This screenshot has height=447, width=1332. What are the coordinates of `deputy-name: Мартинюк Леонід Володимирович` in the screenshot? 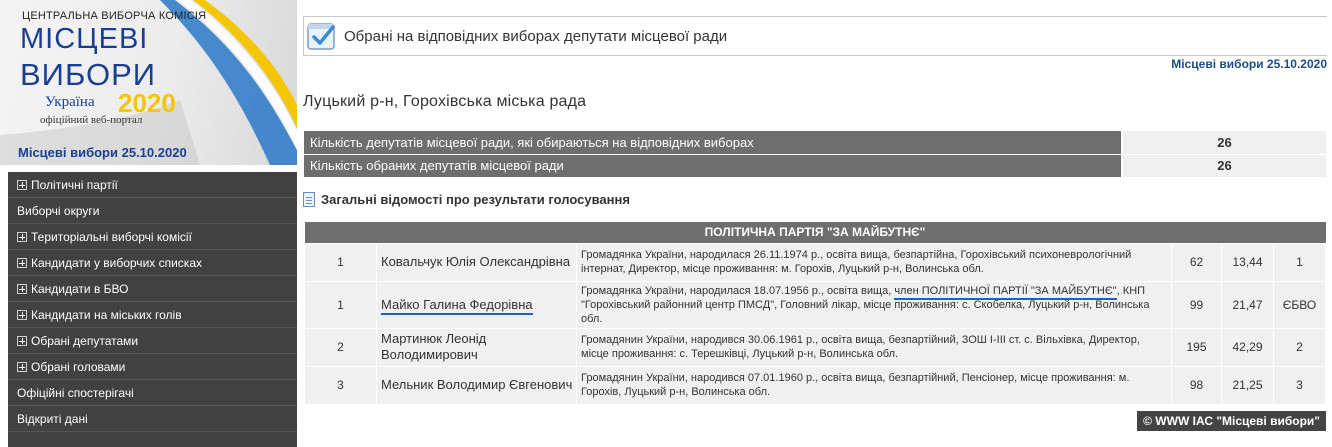 It's located at (476, 347).